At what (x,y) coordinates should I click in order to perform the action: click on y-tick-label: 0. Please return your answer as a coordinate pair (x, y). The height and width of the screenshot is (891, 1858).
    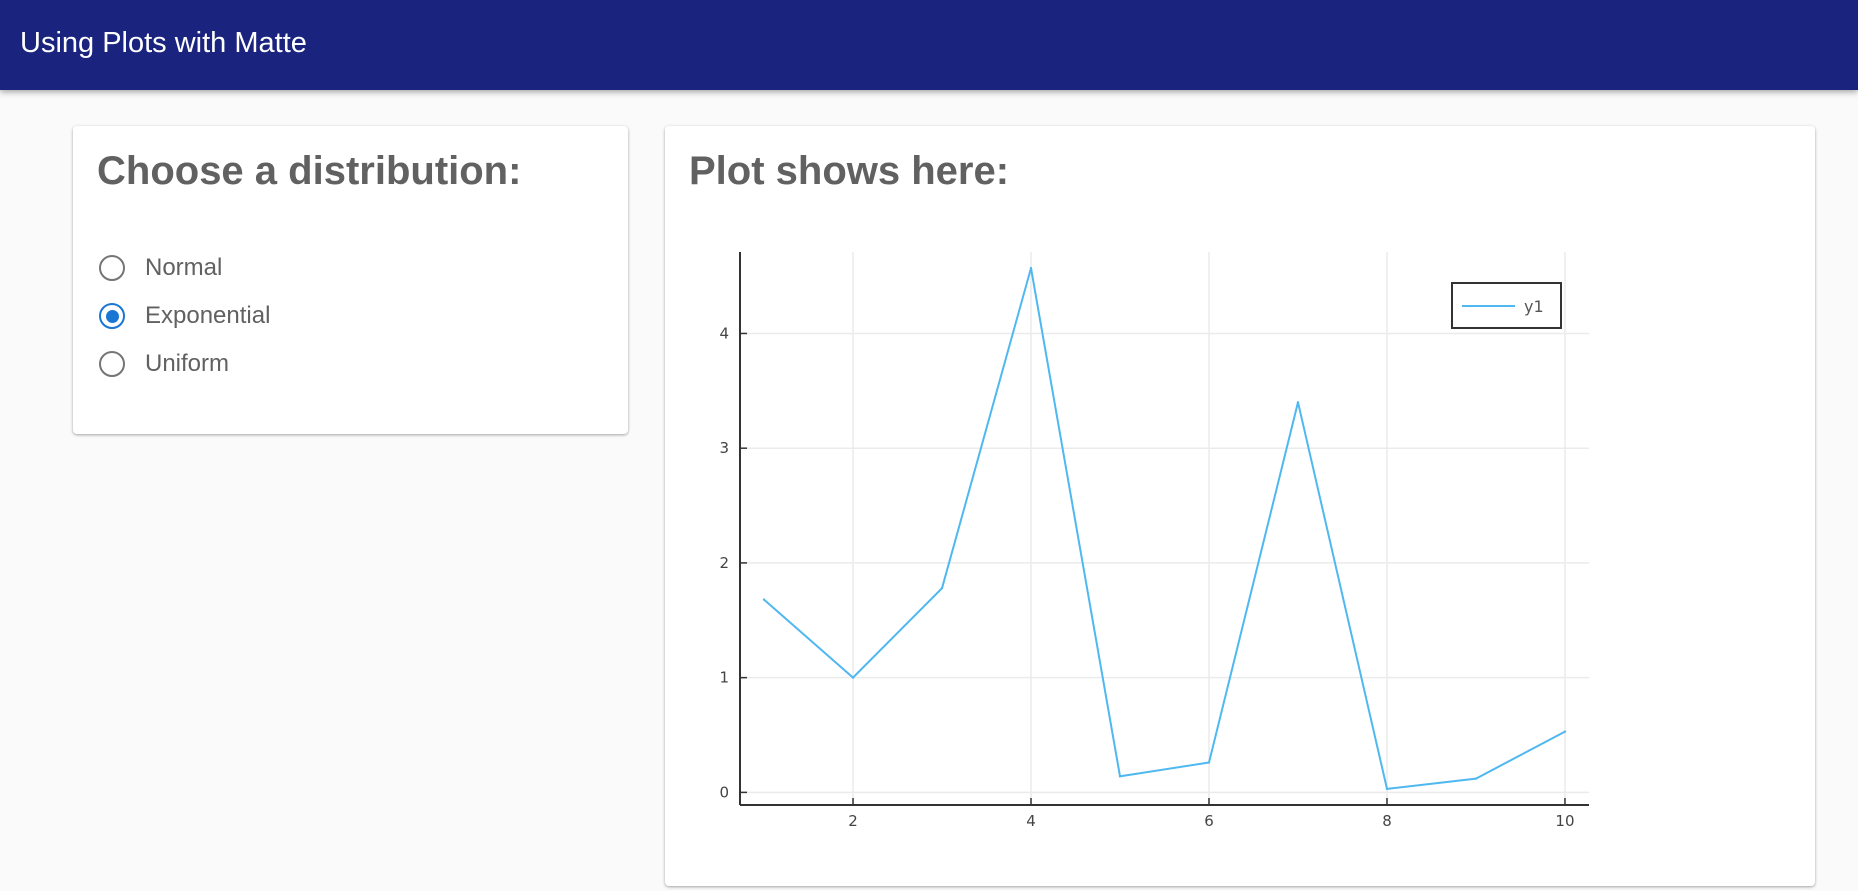
    Looking at the image, I should click on (724, 792).